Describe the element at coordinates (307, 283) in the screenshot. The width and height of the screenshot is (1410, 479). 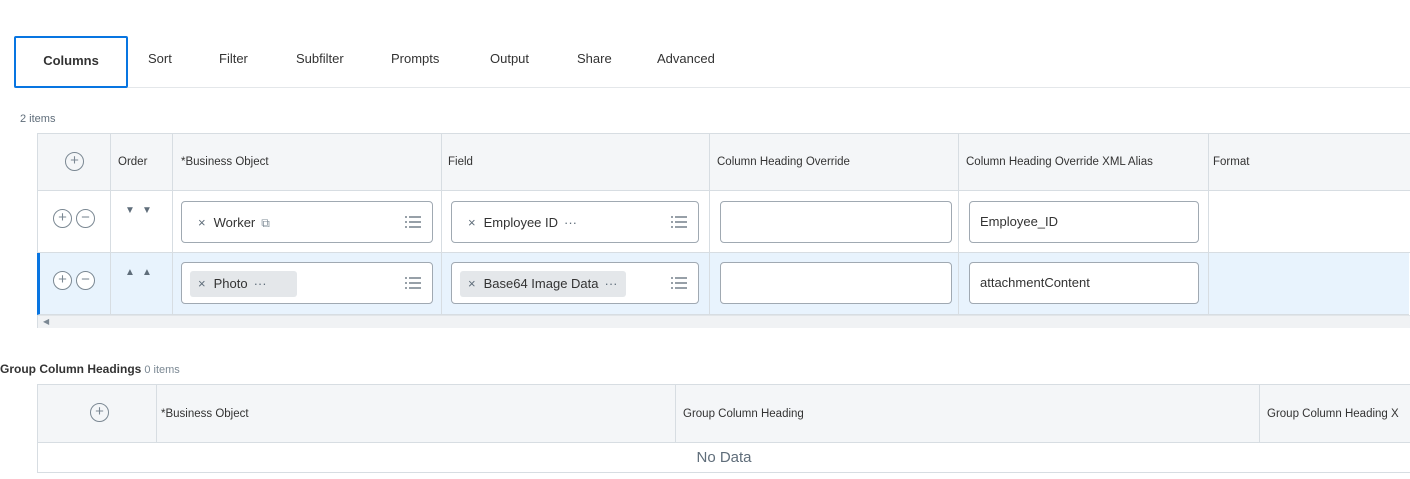
I see `business-object-prompt: × Photo ···` at that location.